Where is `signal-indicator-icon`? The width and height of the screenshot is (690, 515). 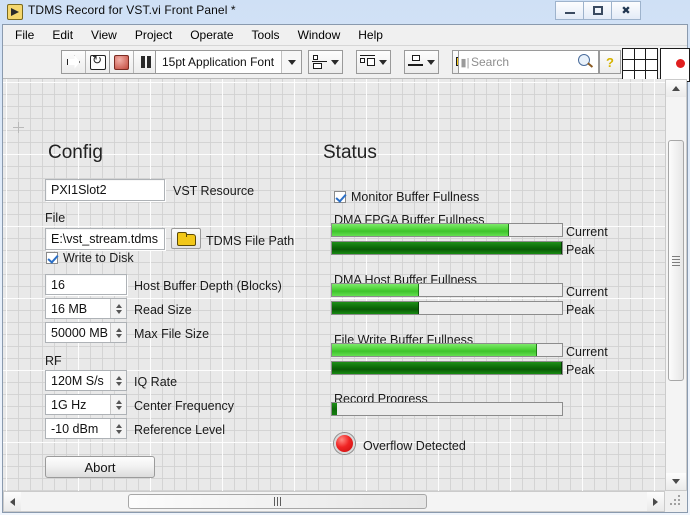 signal-indicator-icon is located at coordinates (675, 65).